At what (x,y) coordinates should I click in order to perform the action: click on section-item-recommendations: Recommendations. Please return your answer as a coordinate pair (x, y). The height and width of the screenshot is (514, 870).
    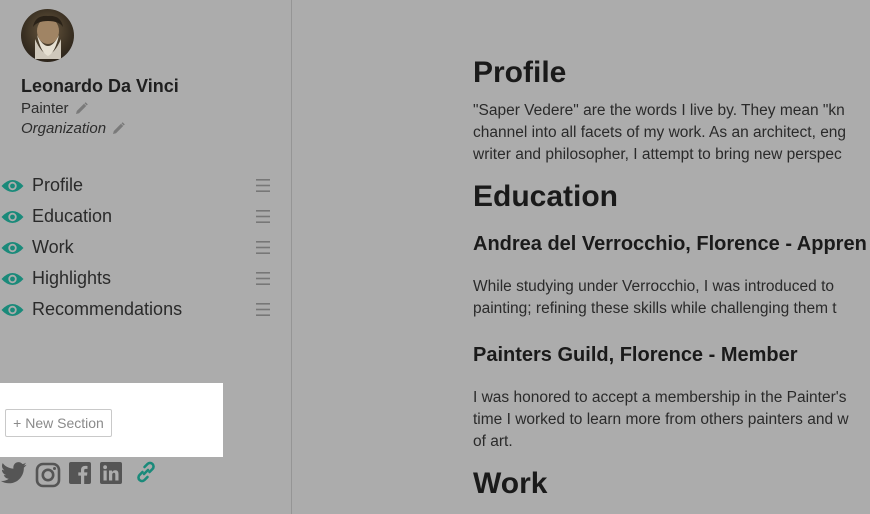
    Looking at the image, I should click on (145, 311).